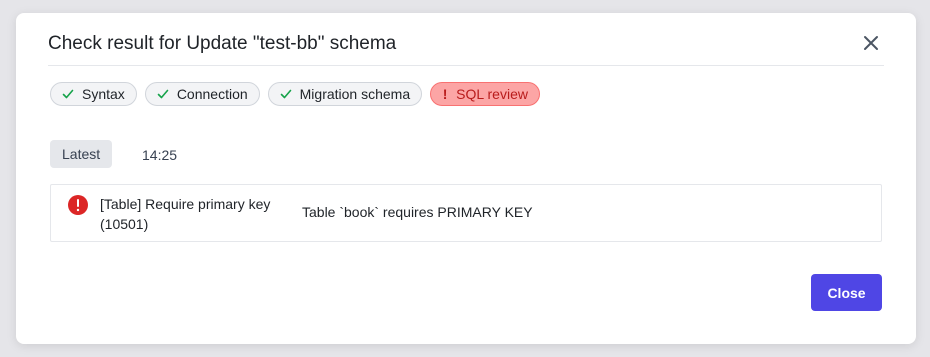 Image resolution: width=930 pixels, height=357 pixels. What do you see at coordinates (78, 205) in the screenshot?
I see `error-circle-icon` at bounding box center [78, 205].